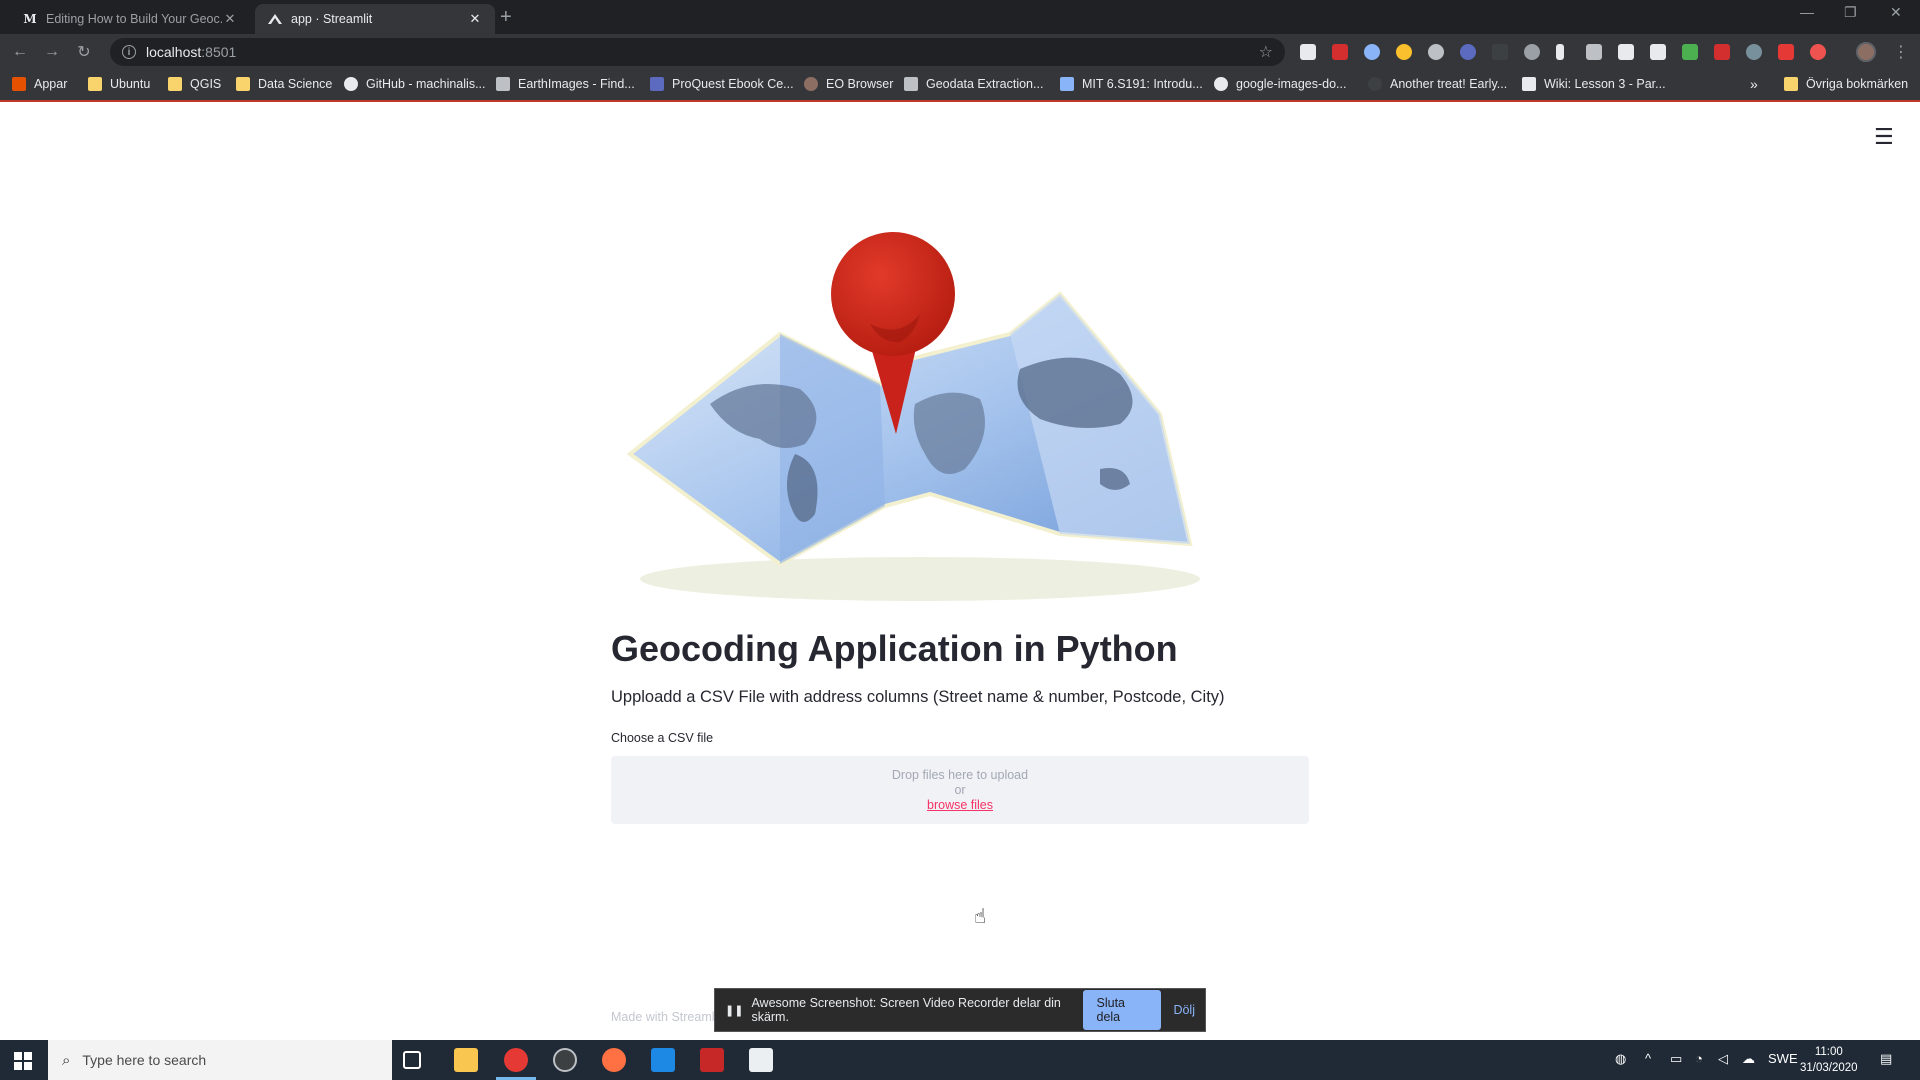 The height and width of the screenshot is (1080, 1920). I want to click on site-info-icon: i, so click(129, 52).